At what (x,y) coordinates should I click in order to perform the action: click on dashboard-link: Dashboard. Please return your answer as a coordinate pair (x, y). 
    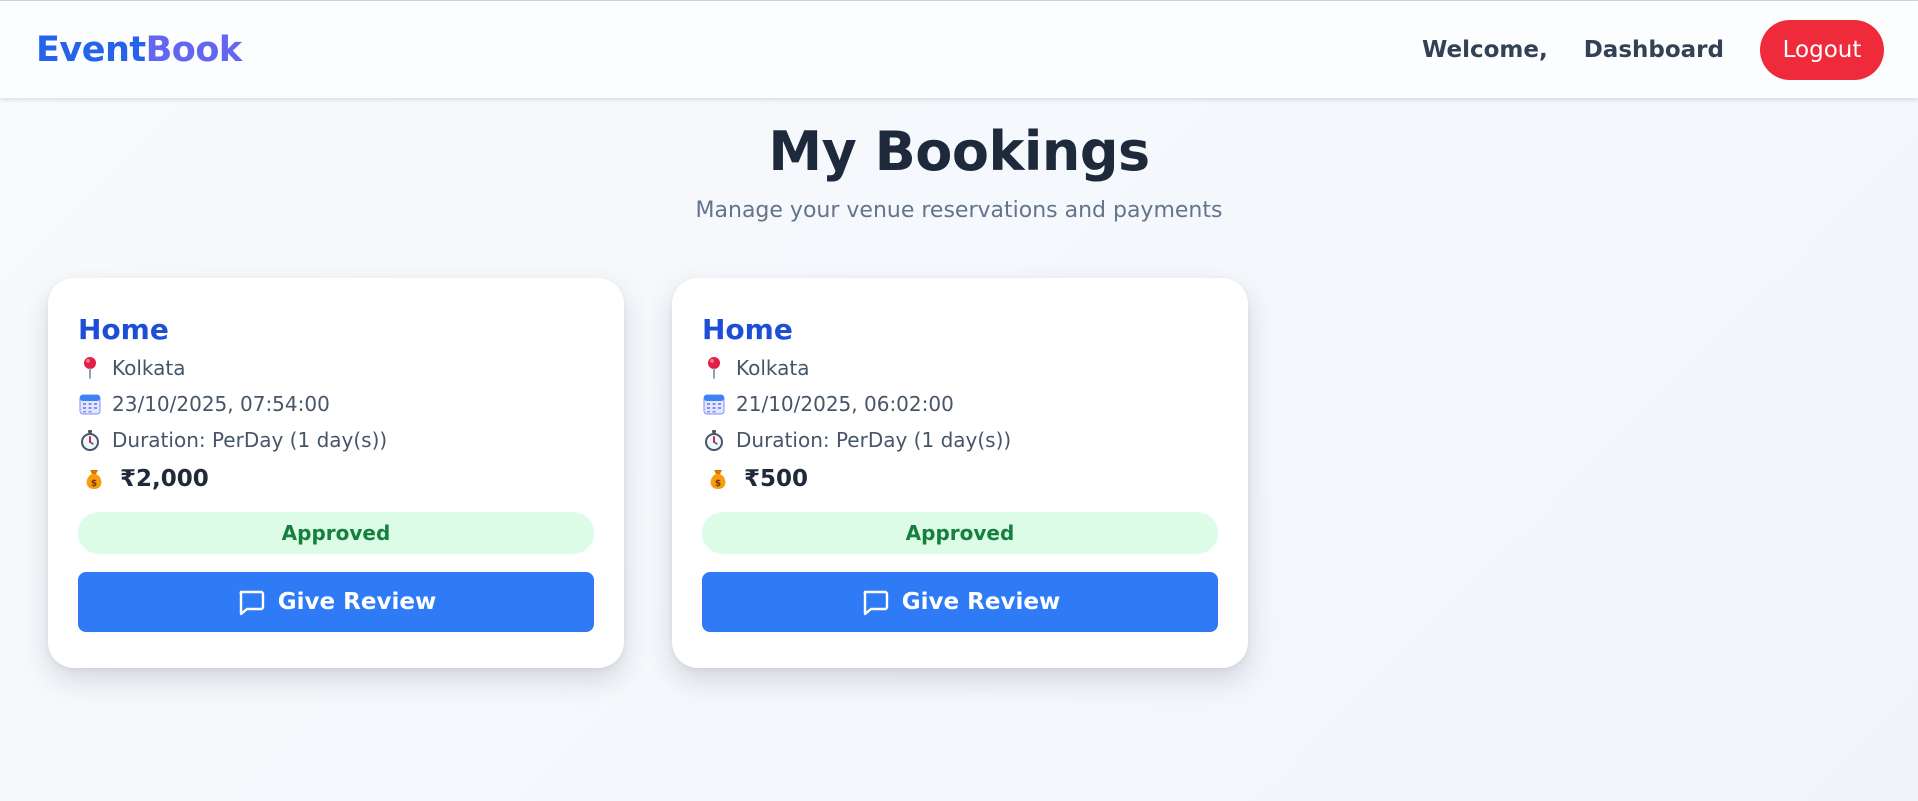
    Looking at the image, I should click on (1654, 50).